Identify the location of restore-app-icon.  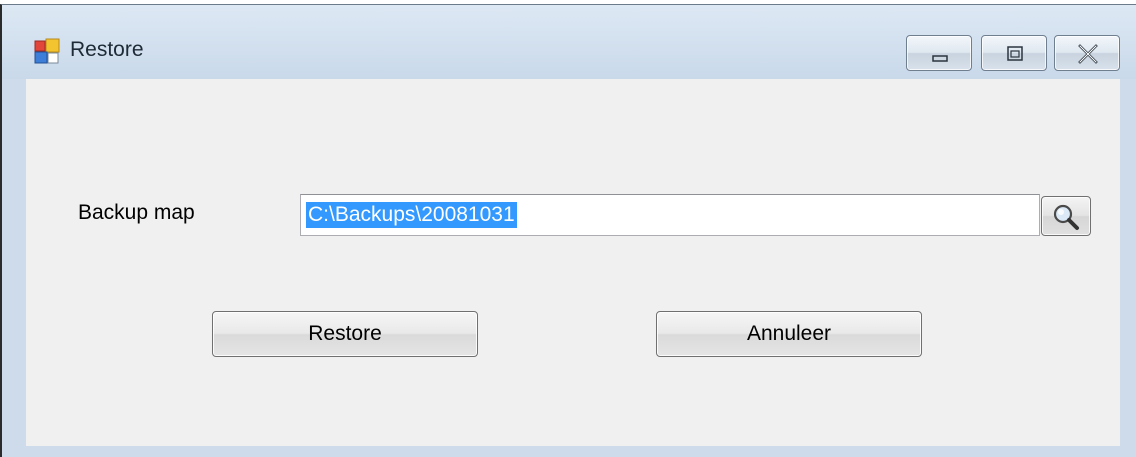
(47, 51).